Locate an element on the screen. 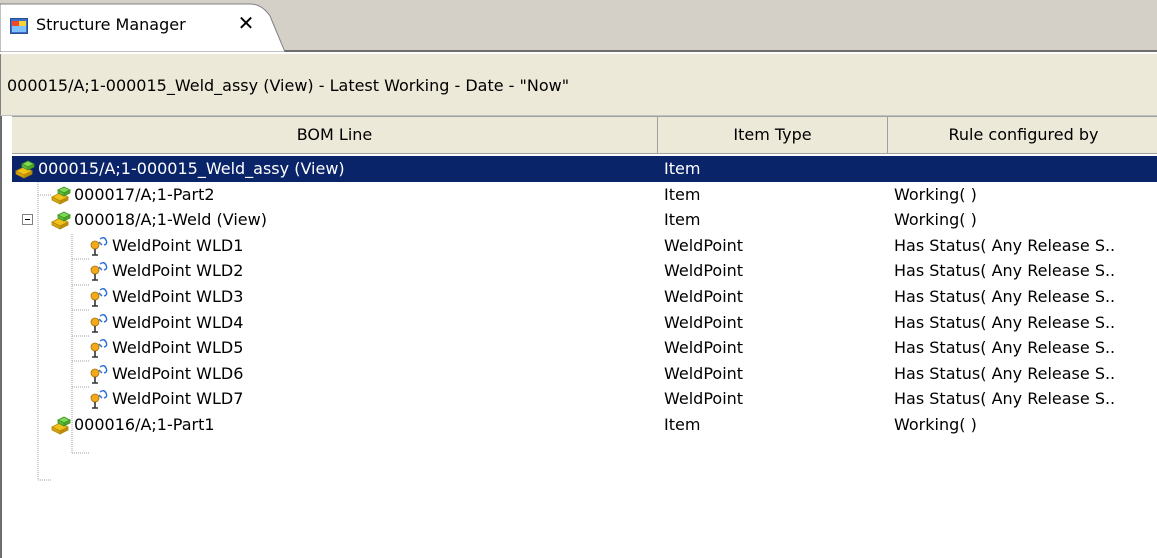  bom-line-cell: 000017/A;1-Part2 is located at coordinates (144, 194).